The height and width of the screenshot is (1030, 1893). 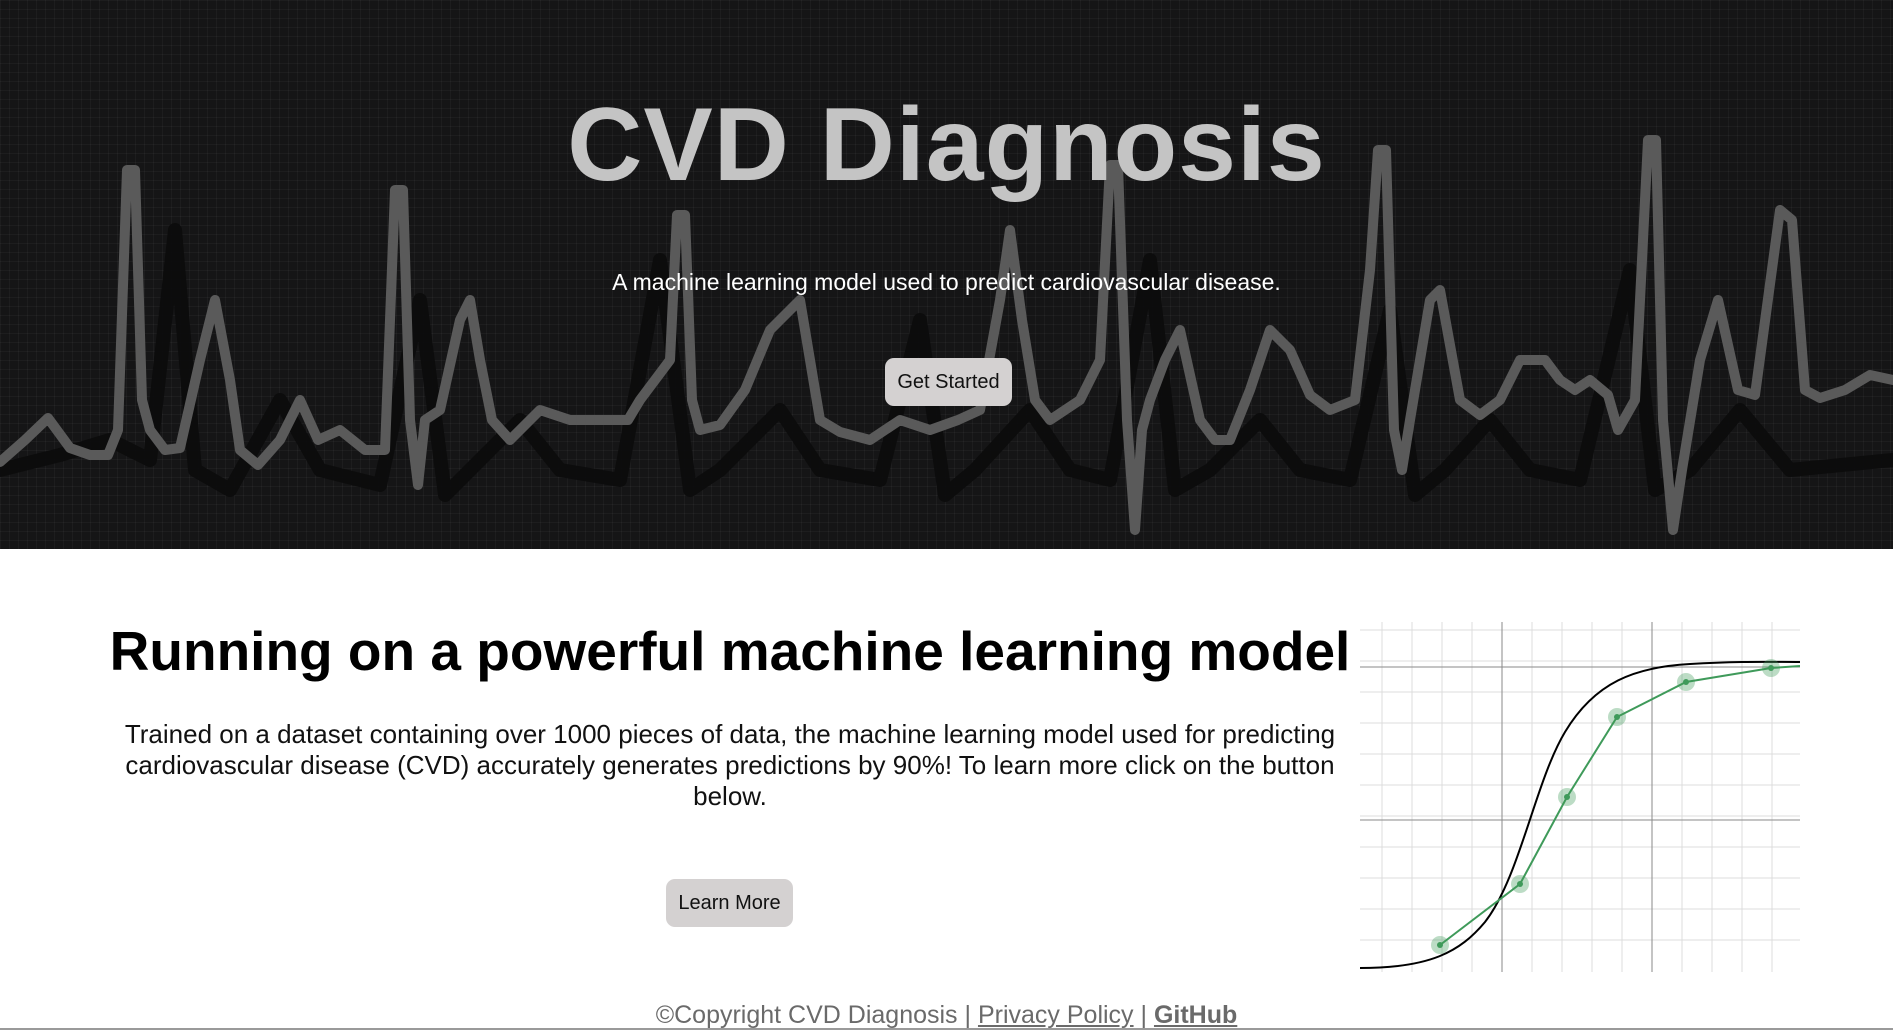 I want to click on copyright-text: ©Copyright CVD Diagnosis, so click(x=806, y=1015).